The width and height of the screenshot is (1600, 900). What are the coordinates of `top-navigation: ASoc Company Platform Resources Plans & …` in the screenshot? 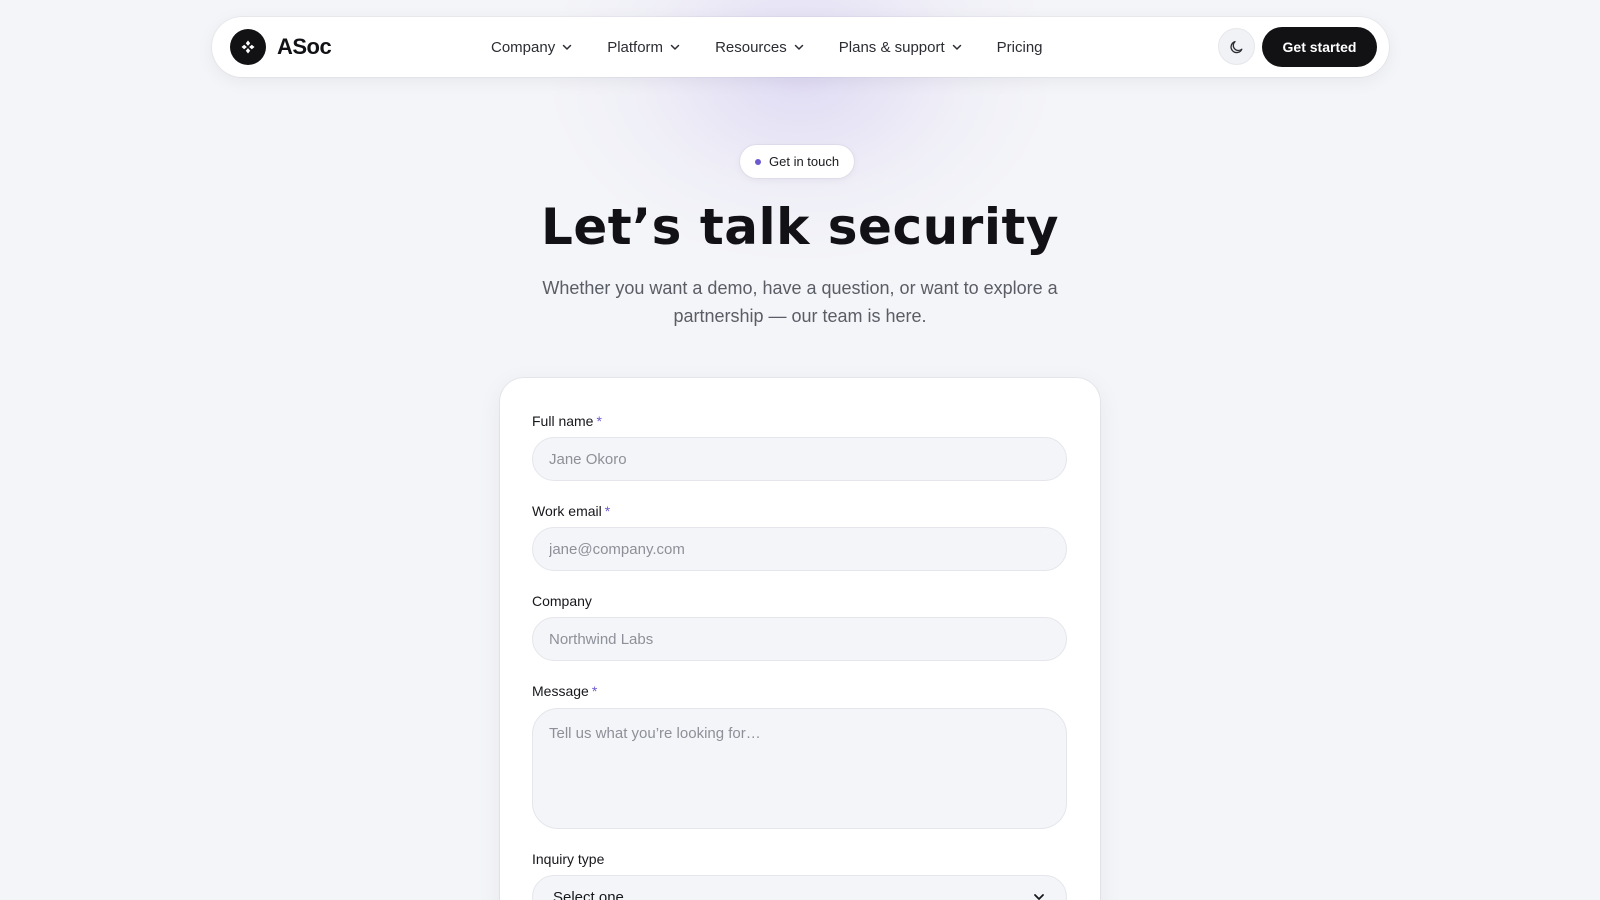 It's located at (800, 47).